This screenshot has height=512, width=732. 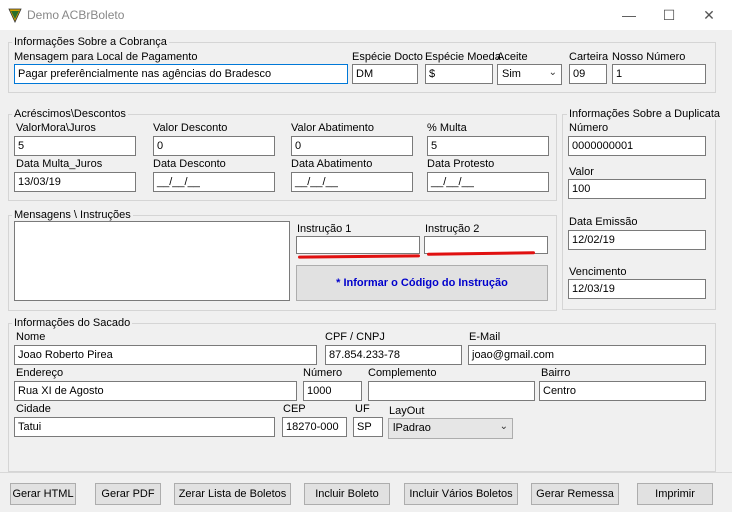 I want to click on duplicata-valor-input: 100, so click(x=637, y=189).